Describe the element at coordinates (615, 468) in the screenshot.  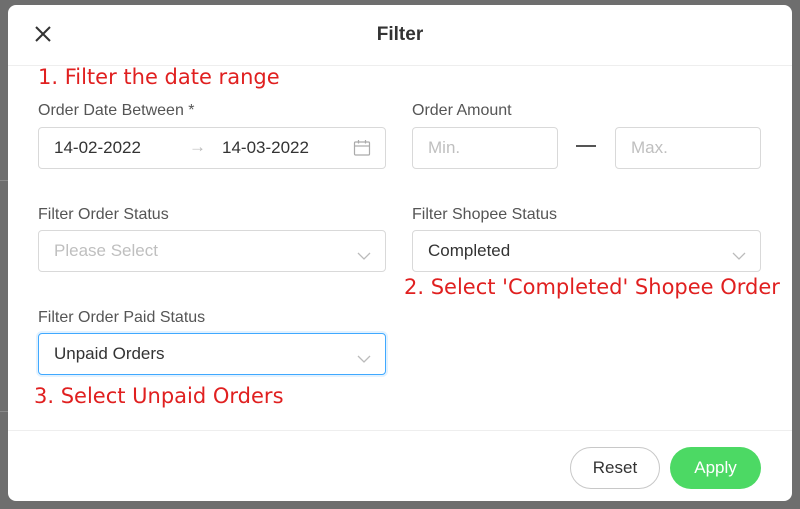
I see `reset-button: Reset` at that location.